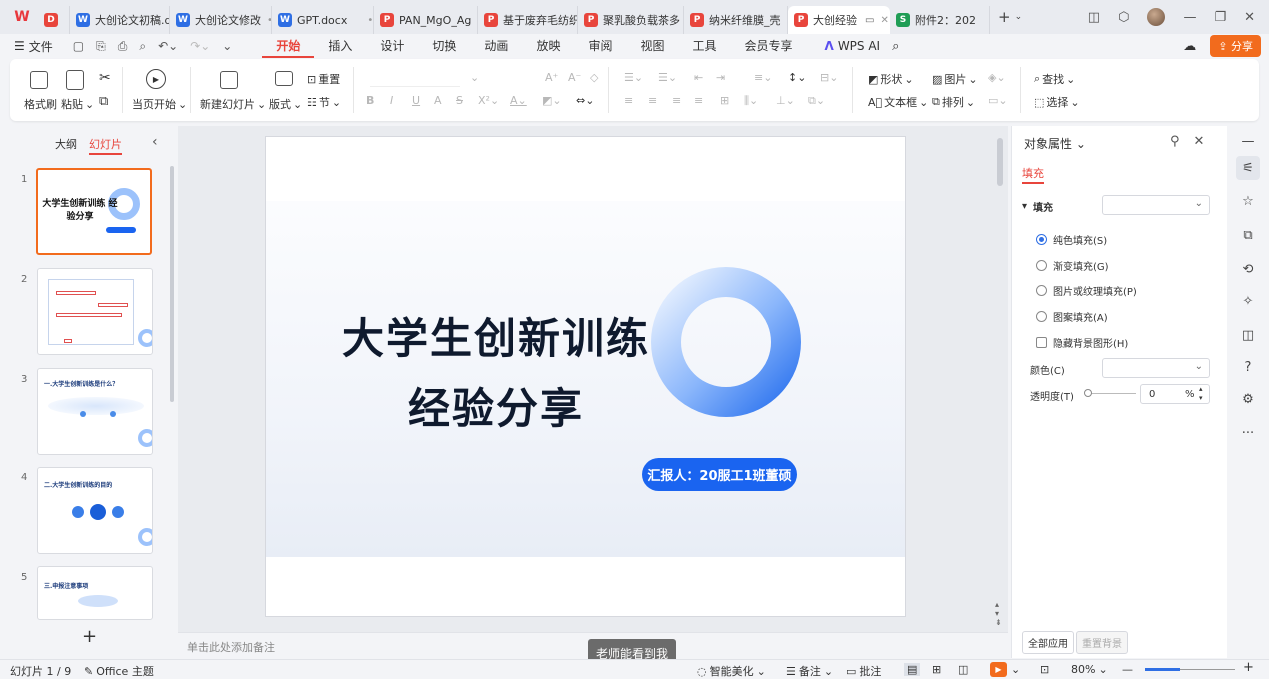 Image resolution: width=1269 pixels, height=679 pixels. I want to click on tab-insert: 插入, so click(340, 46).